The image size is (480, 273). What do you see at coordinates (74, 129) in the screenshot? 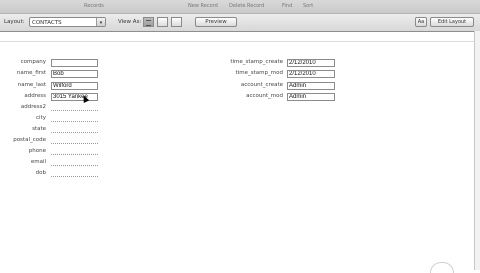
I see `state-field` at bounding box center [74, 129].